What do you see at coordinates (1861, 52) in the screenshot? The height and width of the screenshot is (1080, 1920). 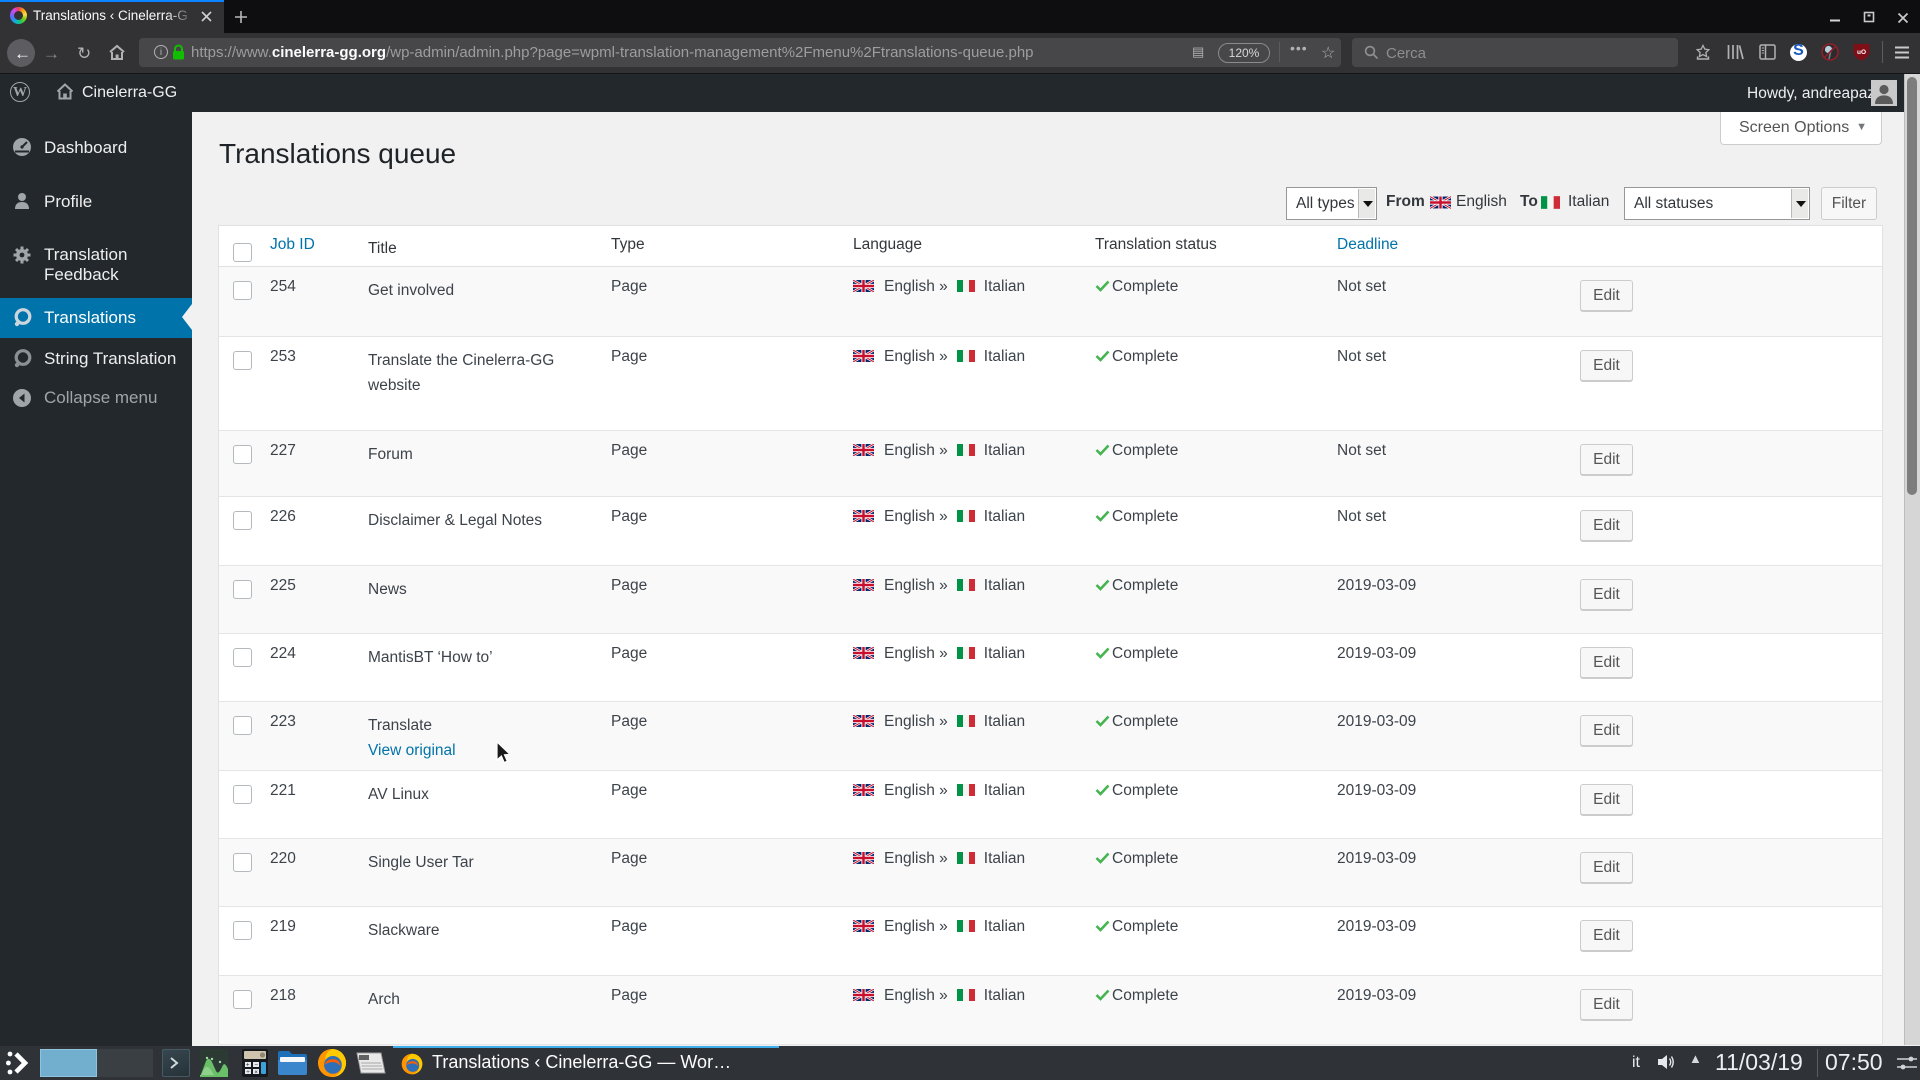 I see `svg-text: uO` at bounding box center [1861, 52].